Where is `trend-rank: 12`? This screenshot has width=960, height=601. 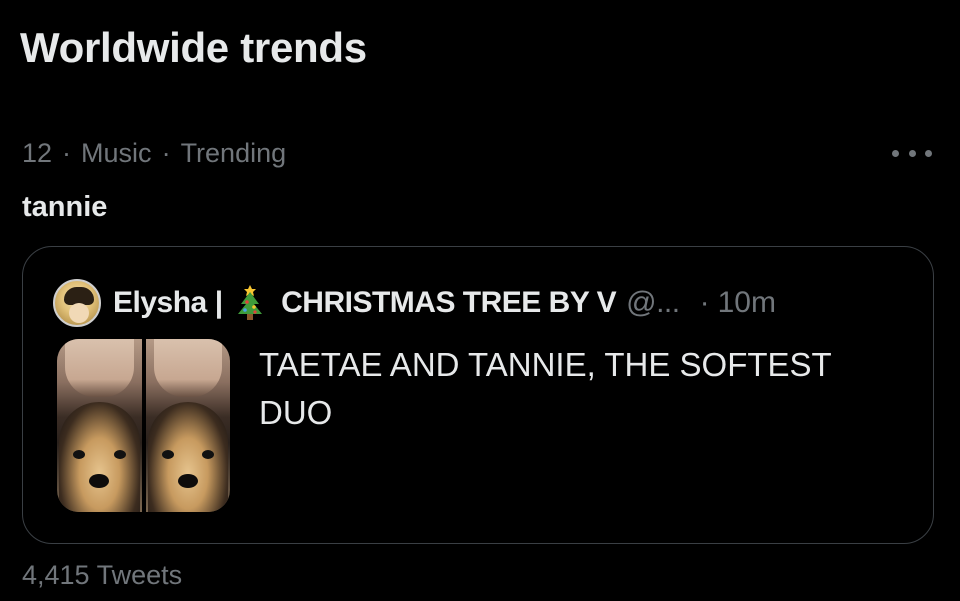
trend-rank: 12 is located at coordinates (37, 153).